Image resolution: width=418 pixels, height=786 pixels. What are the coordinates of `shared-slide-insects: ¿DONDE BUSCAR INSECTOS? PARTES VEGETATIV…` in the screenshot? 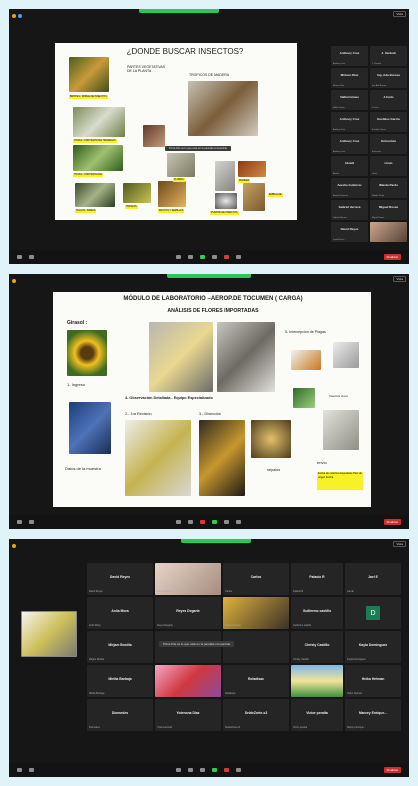 It's located at (176, 131).